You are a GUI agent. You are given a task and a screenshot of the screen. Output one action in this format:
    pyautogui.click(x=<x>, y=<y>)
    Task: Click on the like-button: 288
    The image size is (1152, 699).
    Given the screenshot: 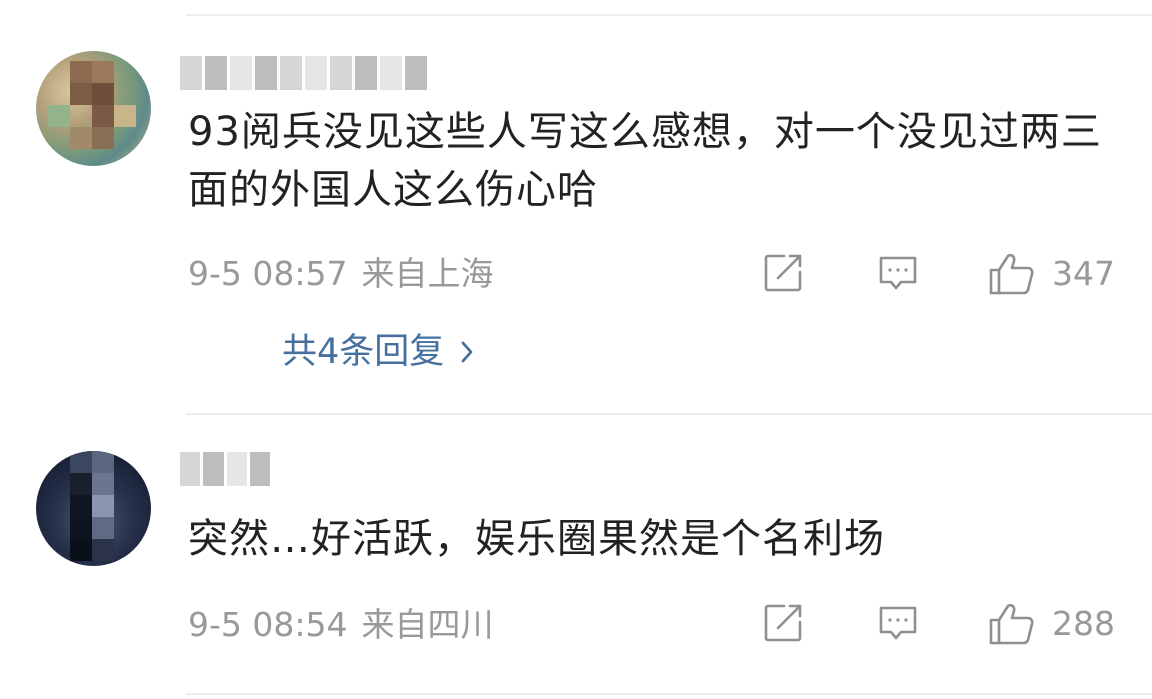 What is the action you would take?
    pyautogui.click(x=1051, y=624)
    